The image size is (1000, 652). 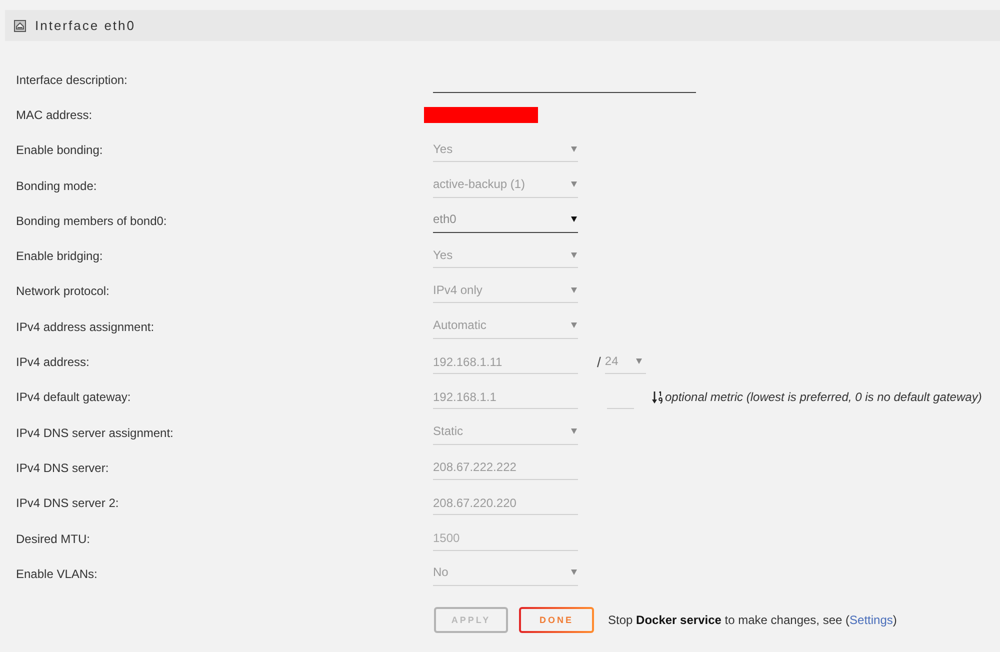 I want to click on field-label: Bonding mode:, so click(x=56, y=185).